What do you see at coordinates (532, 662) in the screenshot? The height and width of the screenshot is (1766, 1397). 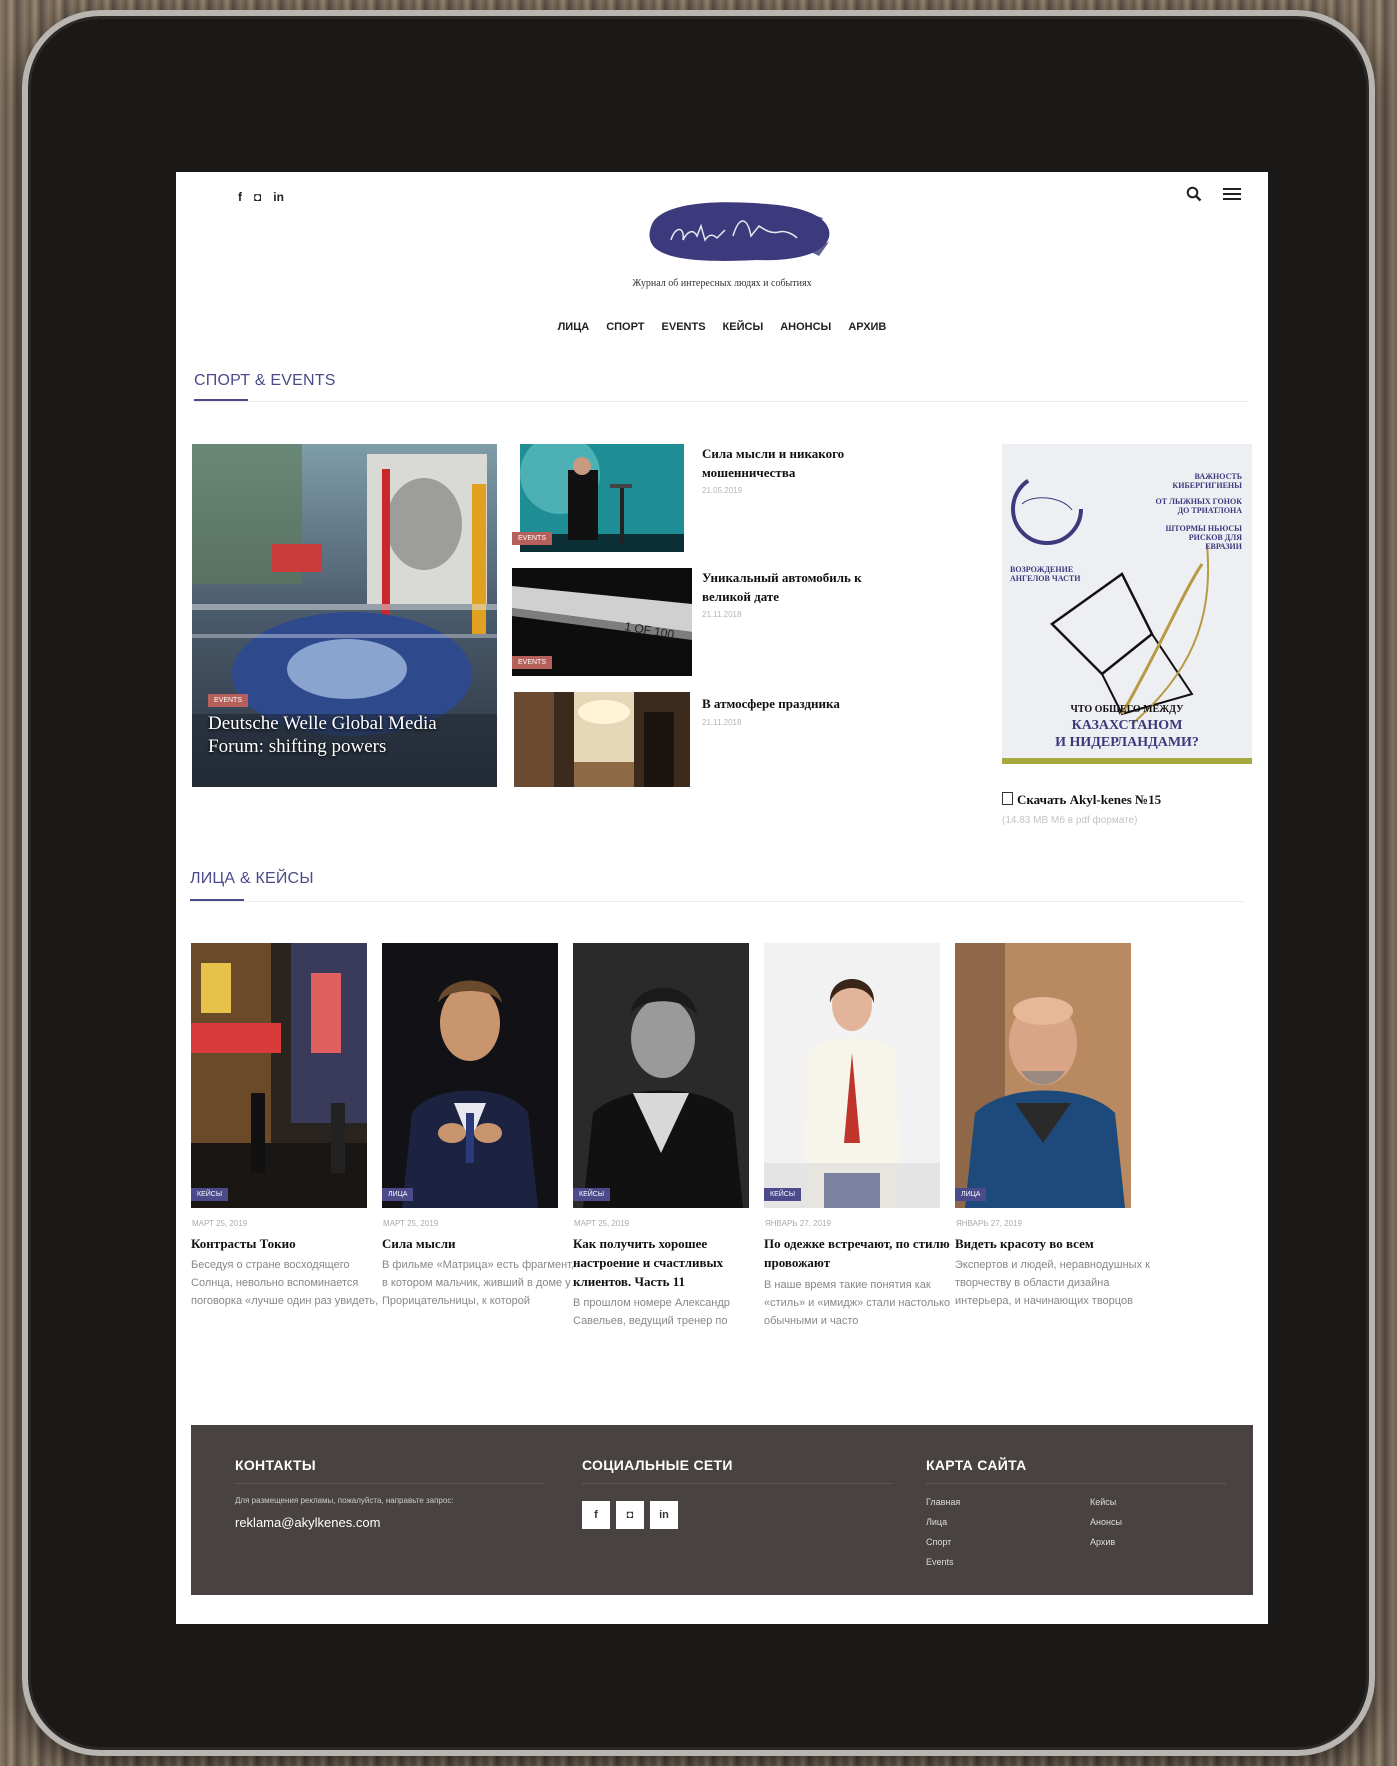 I see `article-tag-2: EVENTS` at bounding box center [532, 662].